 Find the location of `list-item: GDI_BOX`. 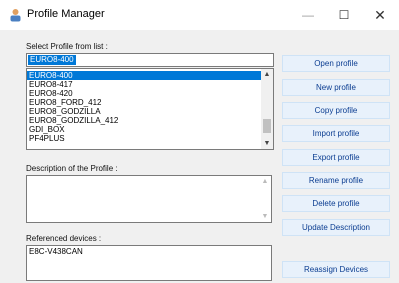

list-item: GDI_BOX is located at coordinates (144, 129).